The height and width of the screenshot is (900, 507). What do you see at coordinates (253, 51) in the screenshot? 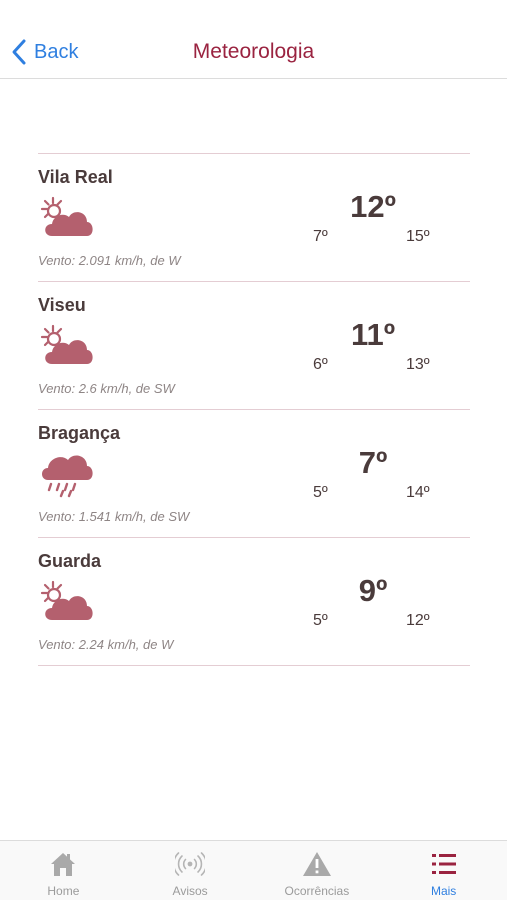
I see `page-title: Meteorologia` at bounding box center [253, 51].